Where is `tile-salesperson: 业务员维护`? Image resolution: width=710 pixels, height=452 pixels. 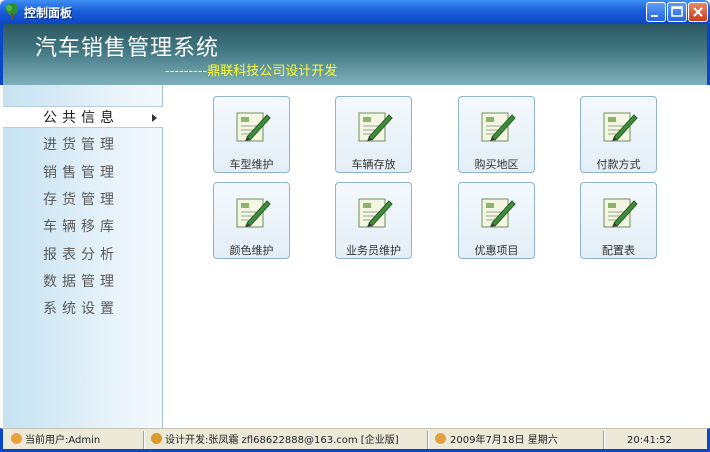
tile-salesperson: 业务员维护 is located at coordinates (373, 220).